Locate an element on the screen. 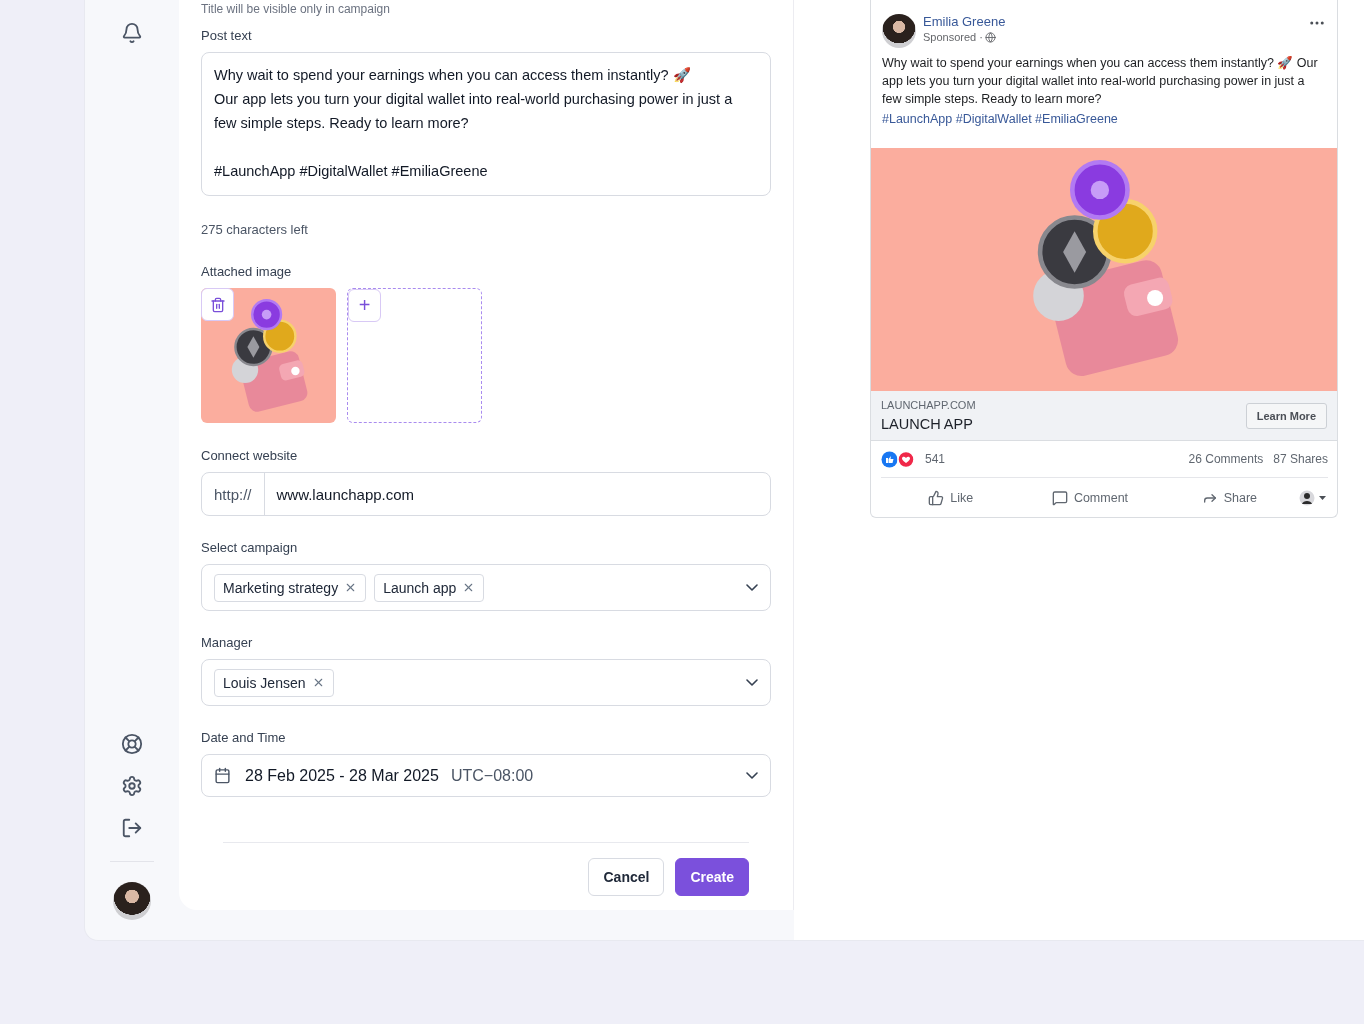 Image resolution: width=1364 pixels, height=1024 pixels. post-action-button: Share is located at coordinates (1229, 497).